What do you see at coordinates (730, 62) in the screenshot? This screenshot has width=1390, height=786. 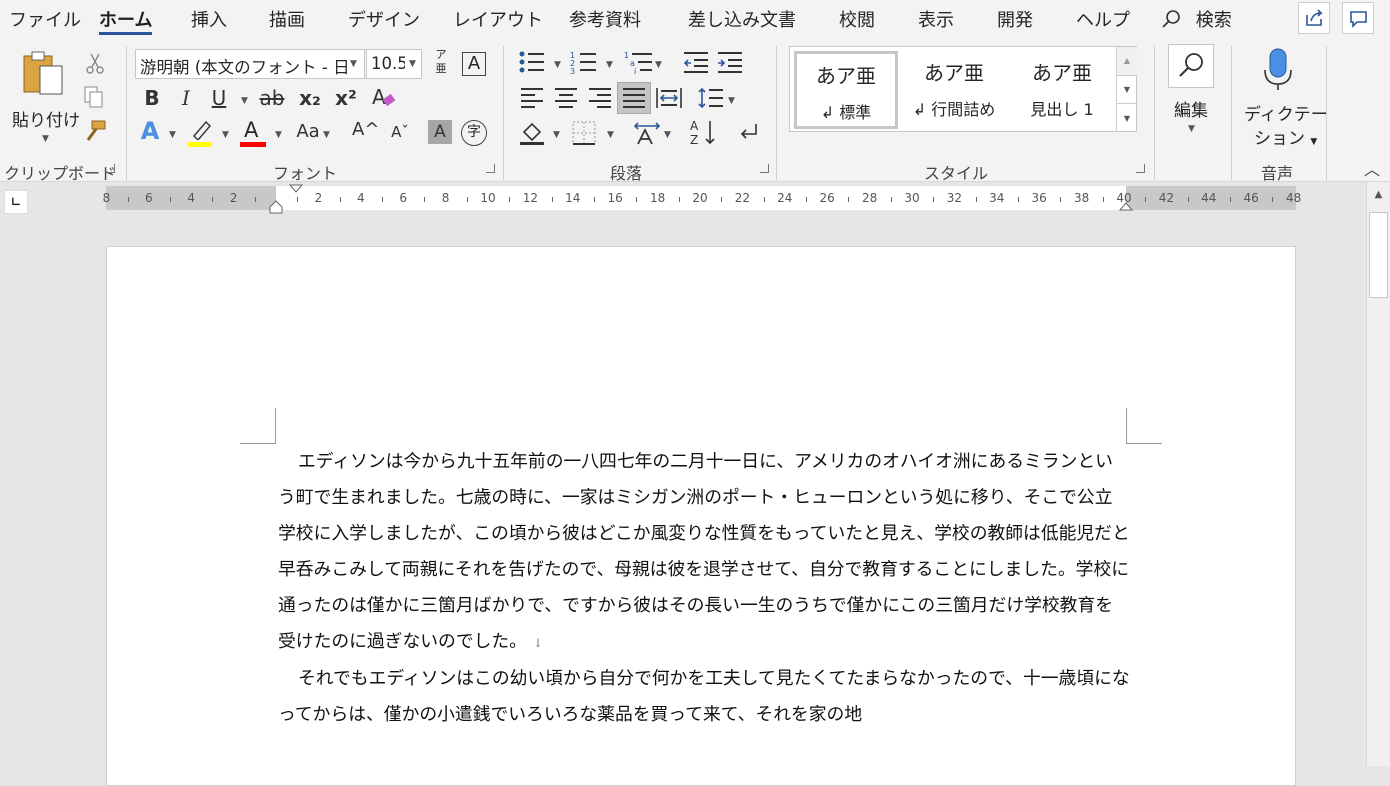 I see `increase-indent-icon` at bounding box center [730, 62].